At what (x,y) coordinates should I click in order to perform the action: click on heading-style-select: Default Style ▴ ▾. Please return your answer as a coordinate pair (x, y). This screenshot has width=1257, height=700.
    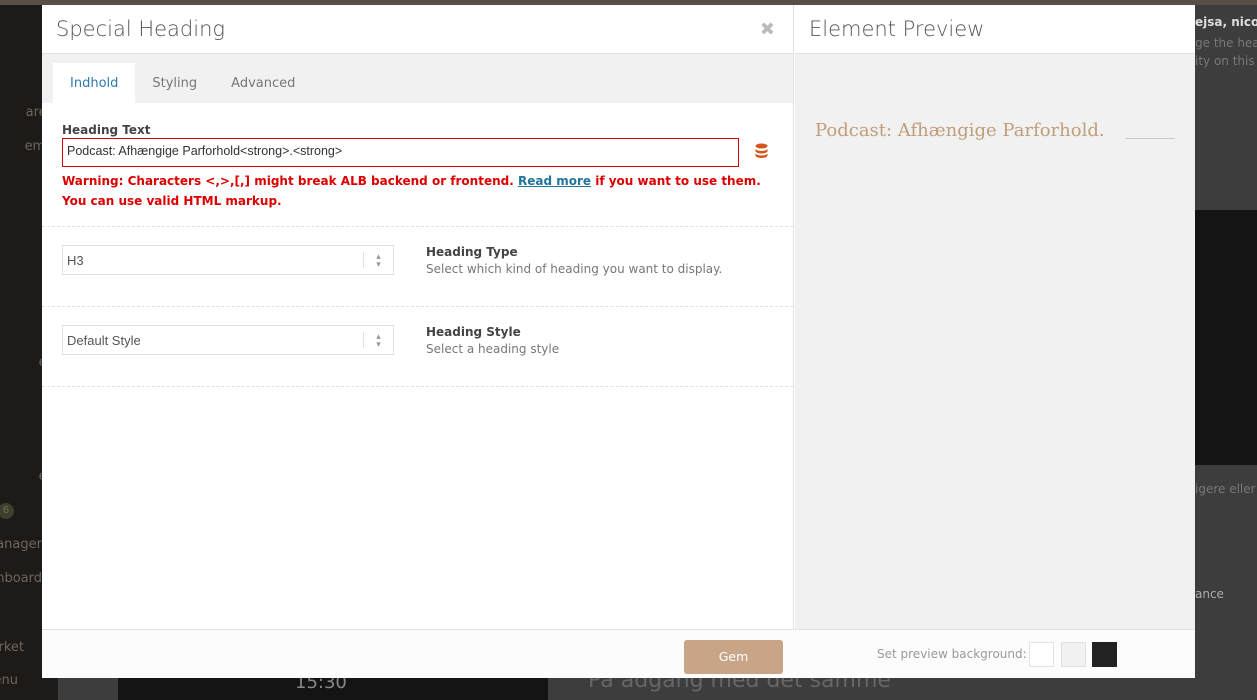
    Looking at the image, I should click on (228, 340).